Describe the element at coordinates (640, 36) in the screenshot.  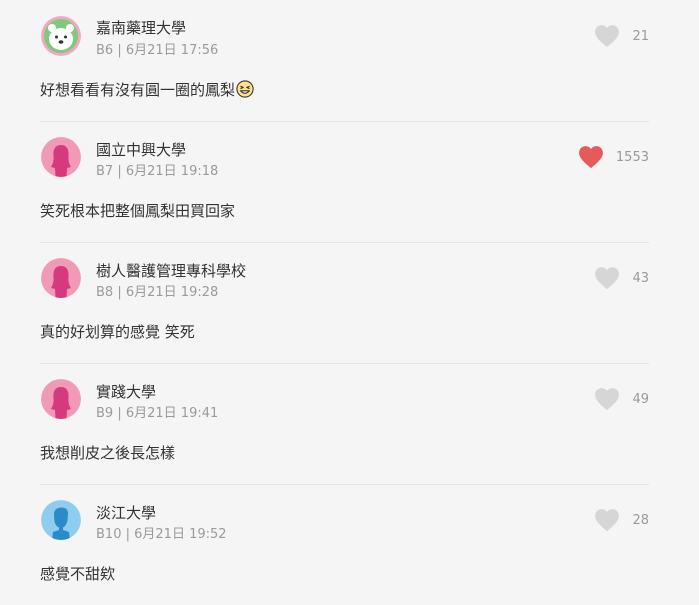
I see `like-count: 21` at that location.